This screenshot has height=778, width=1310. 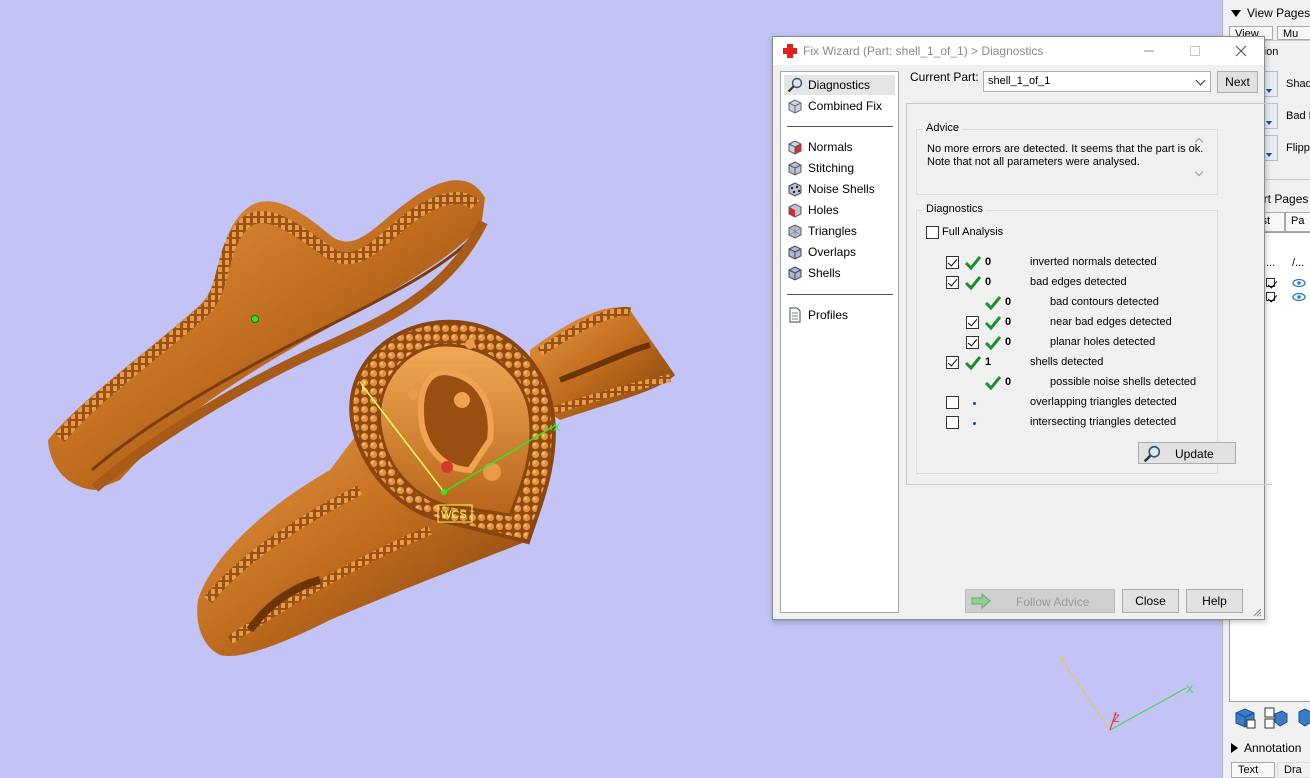 I want to click on tab-draw: Dra, so click(x=1293, y=770).